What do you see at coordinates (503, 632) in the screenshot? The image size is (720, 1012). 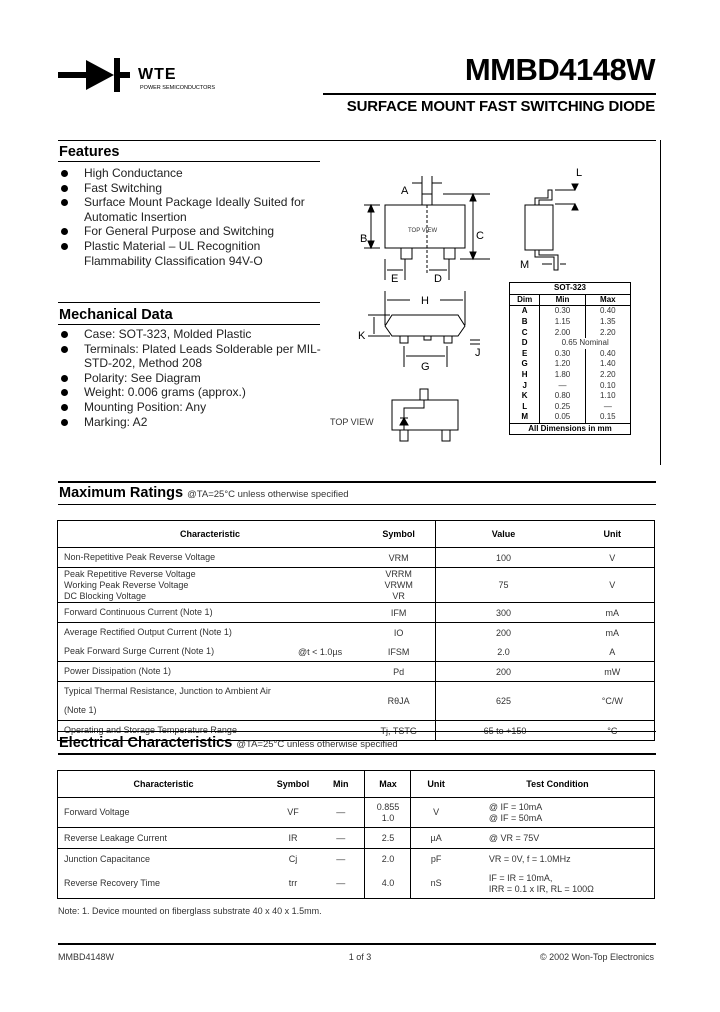 I see `mr-cell-value: 200` at bounding box center [503, 632].